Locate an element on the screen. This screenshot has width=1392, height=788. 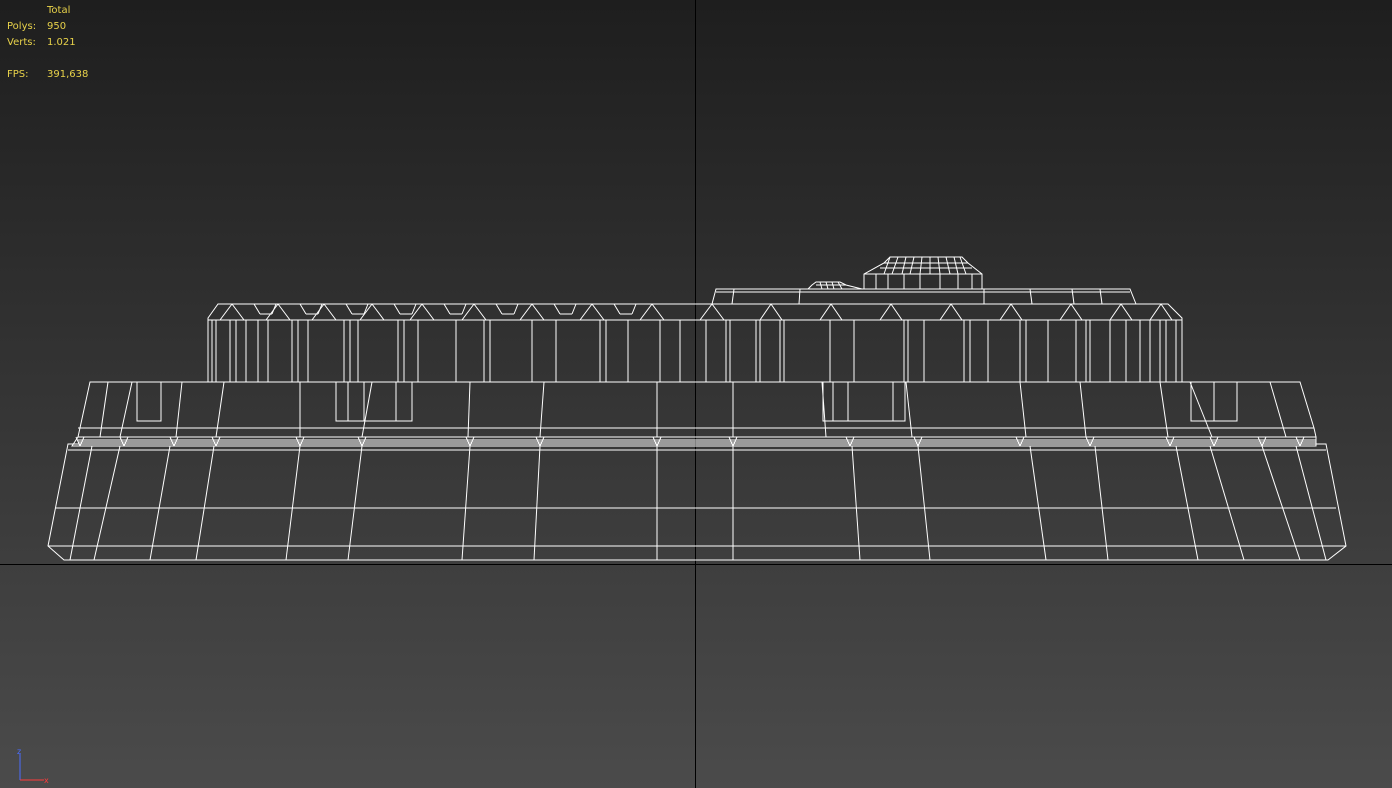
stats-fps-value: 391,638 is located at coordinates (68, 74).